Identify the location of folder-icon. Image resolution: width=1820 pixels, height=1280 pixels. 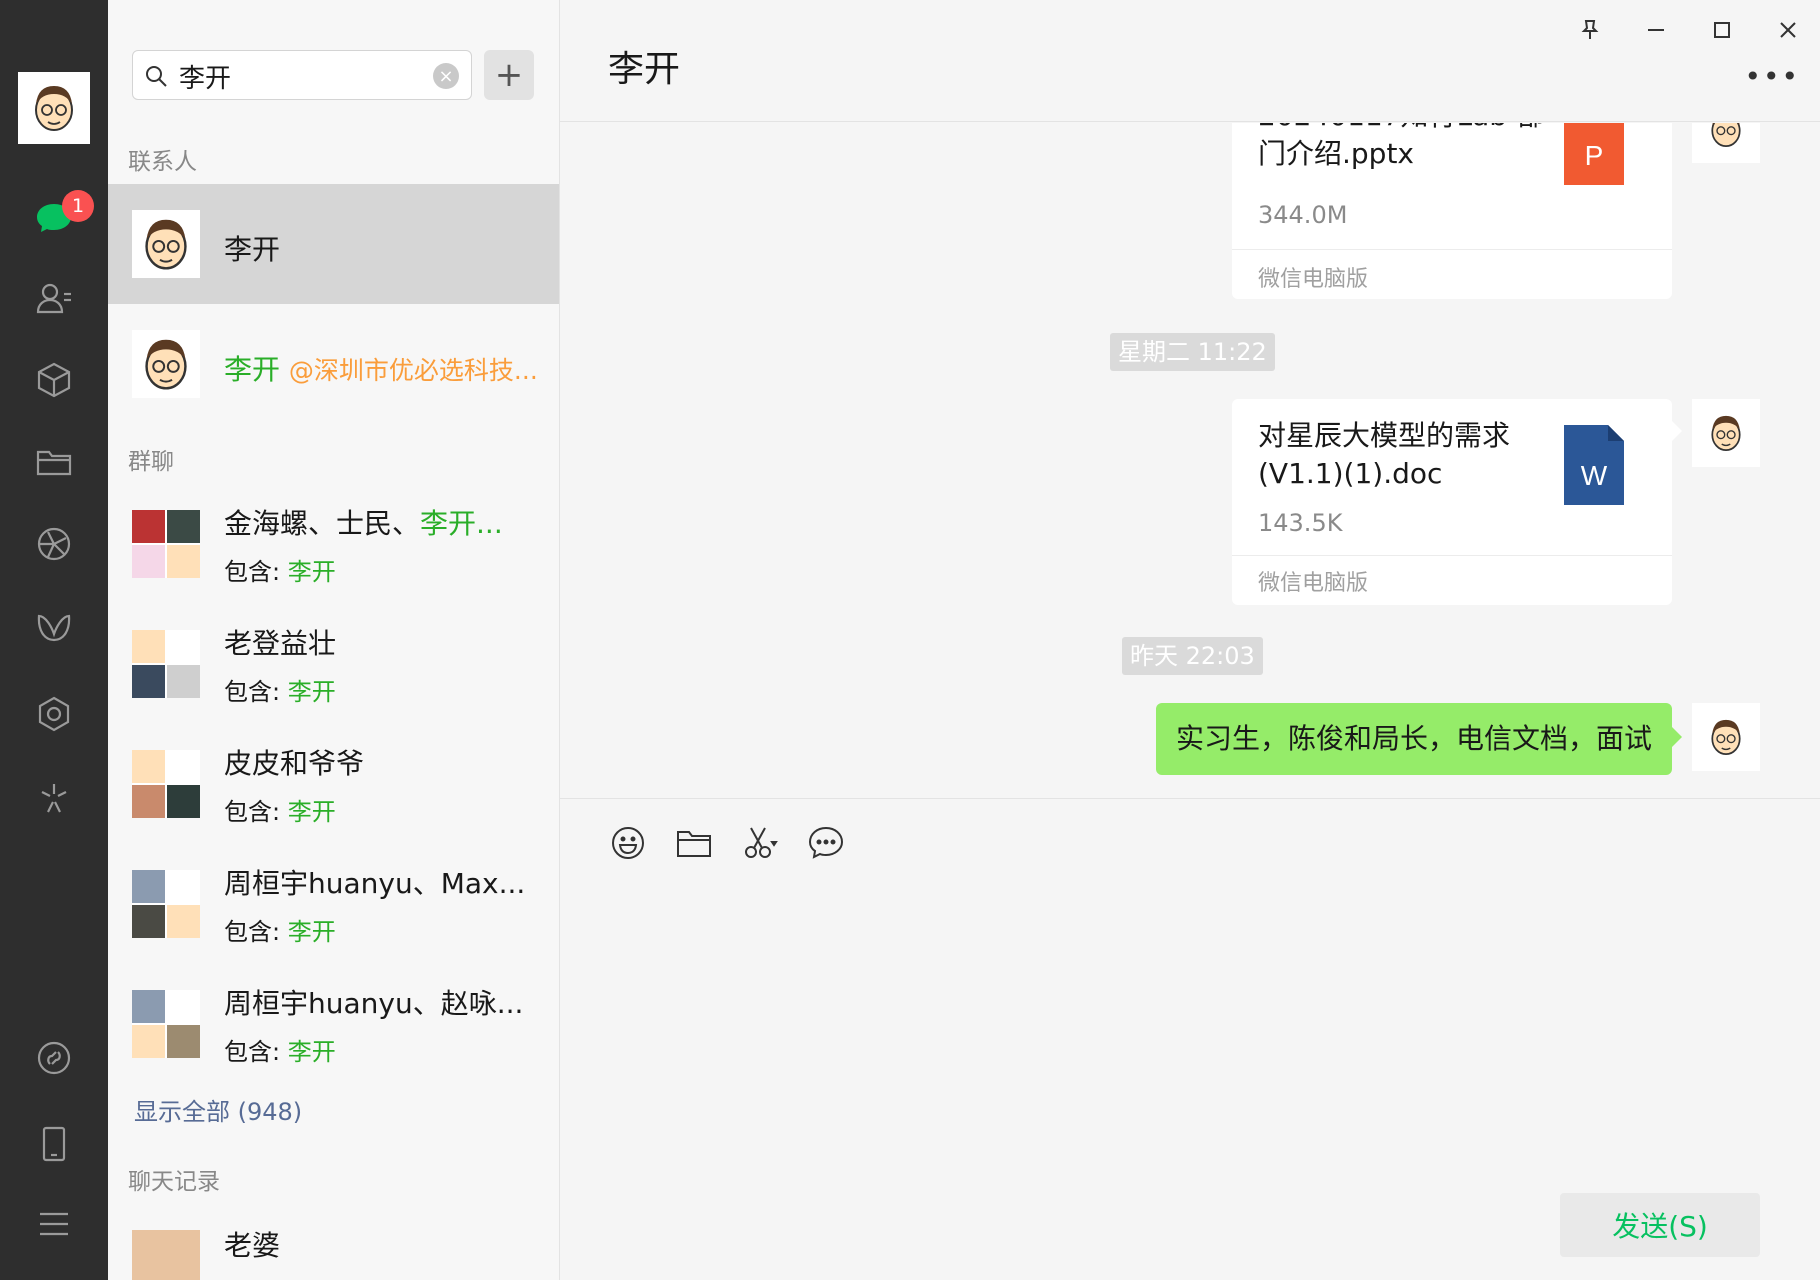
(54, 462).